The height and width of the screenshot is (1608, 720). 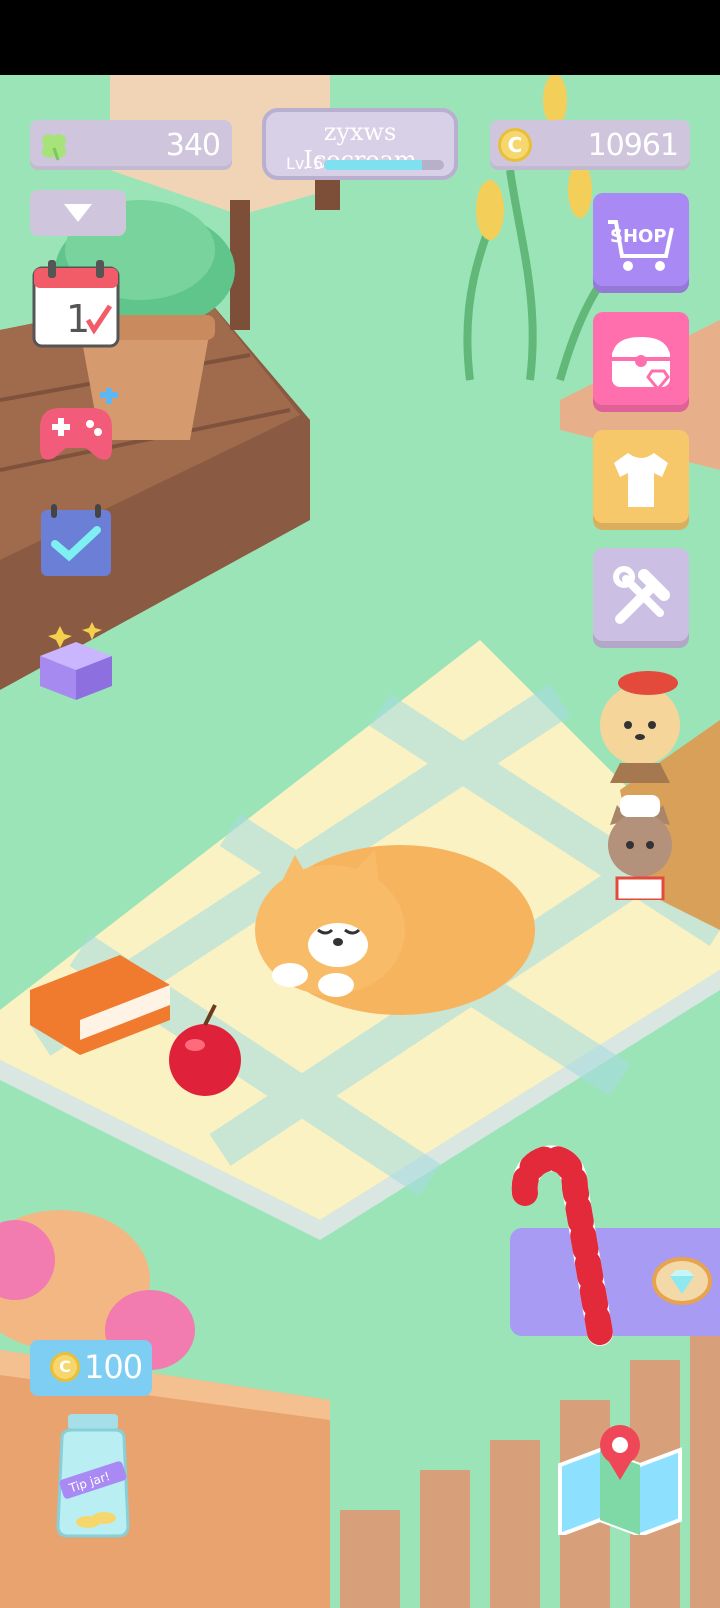 I want to click on calendar-icon: 1, so click(x=76, y=304).